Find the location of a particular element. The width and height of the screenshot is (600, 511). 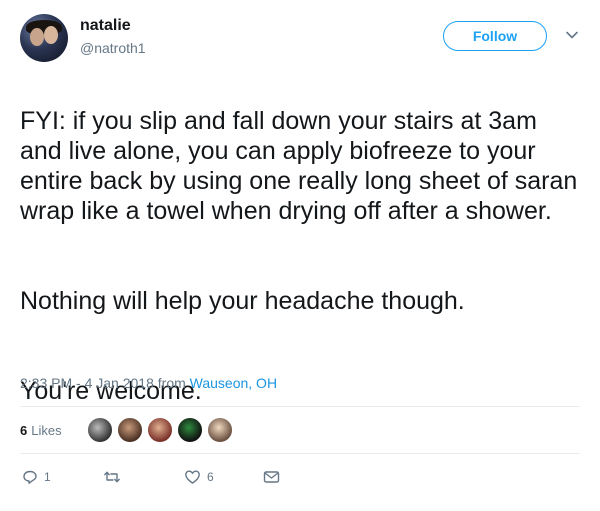

tweet-timestamp: 2:33 PM - 4 Jan 2018 is located at coordinates (87, 383).